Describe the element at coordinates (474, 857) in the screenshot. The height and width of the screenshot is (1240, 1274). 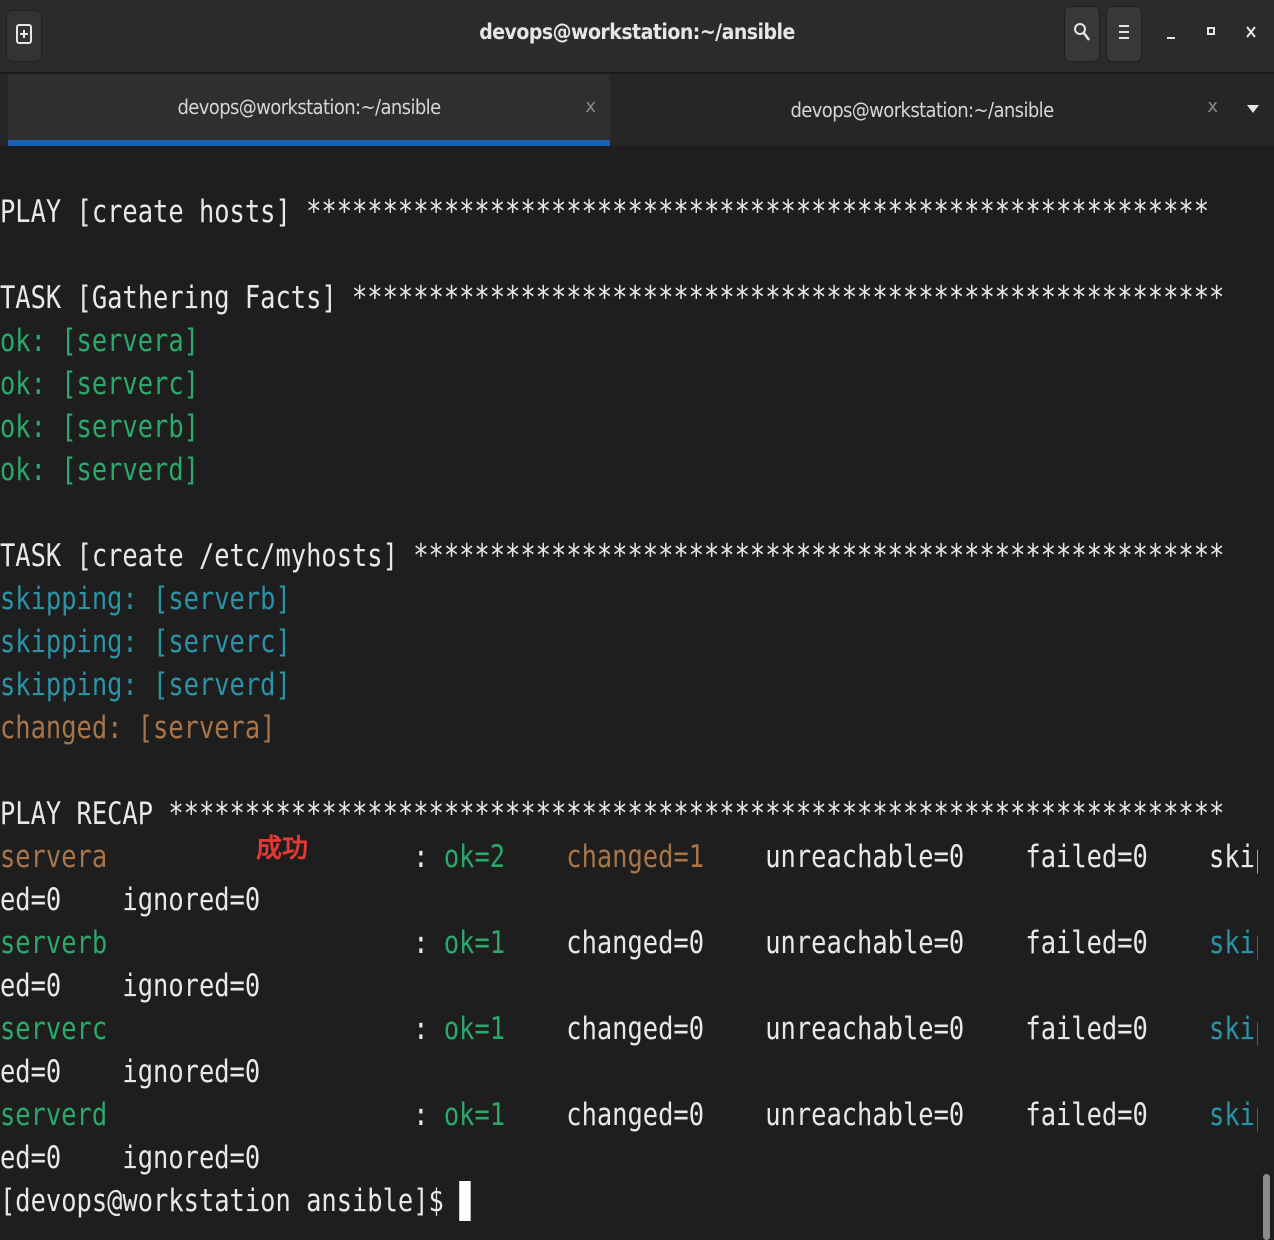
I see `terminal-text: ok=2` at that location.